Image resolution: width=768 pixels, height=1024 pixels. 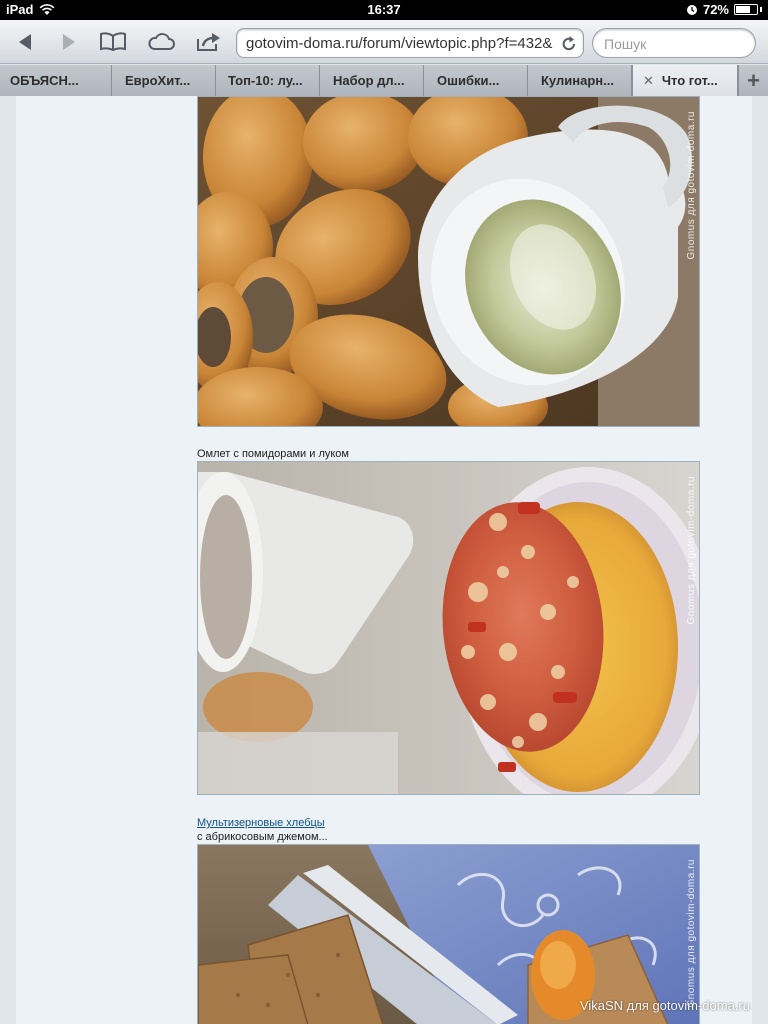 I want to click on cloud-icon, so click(x=161, y=41).